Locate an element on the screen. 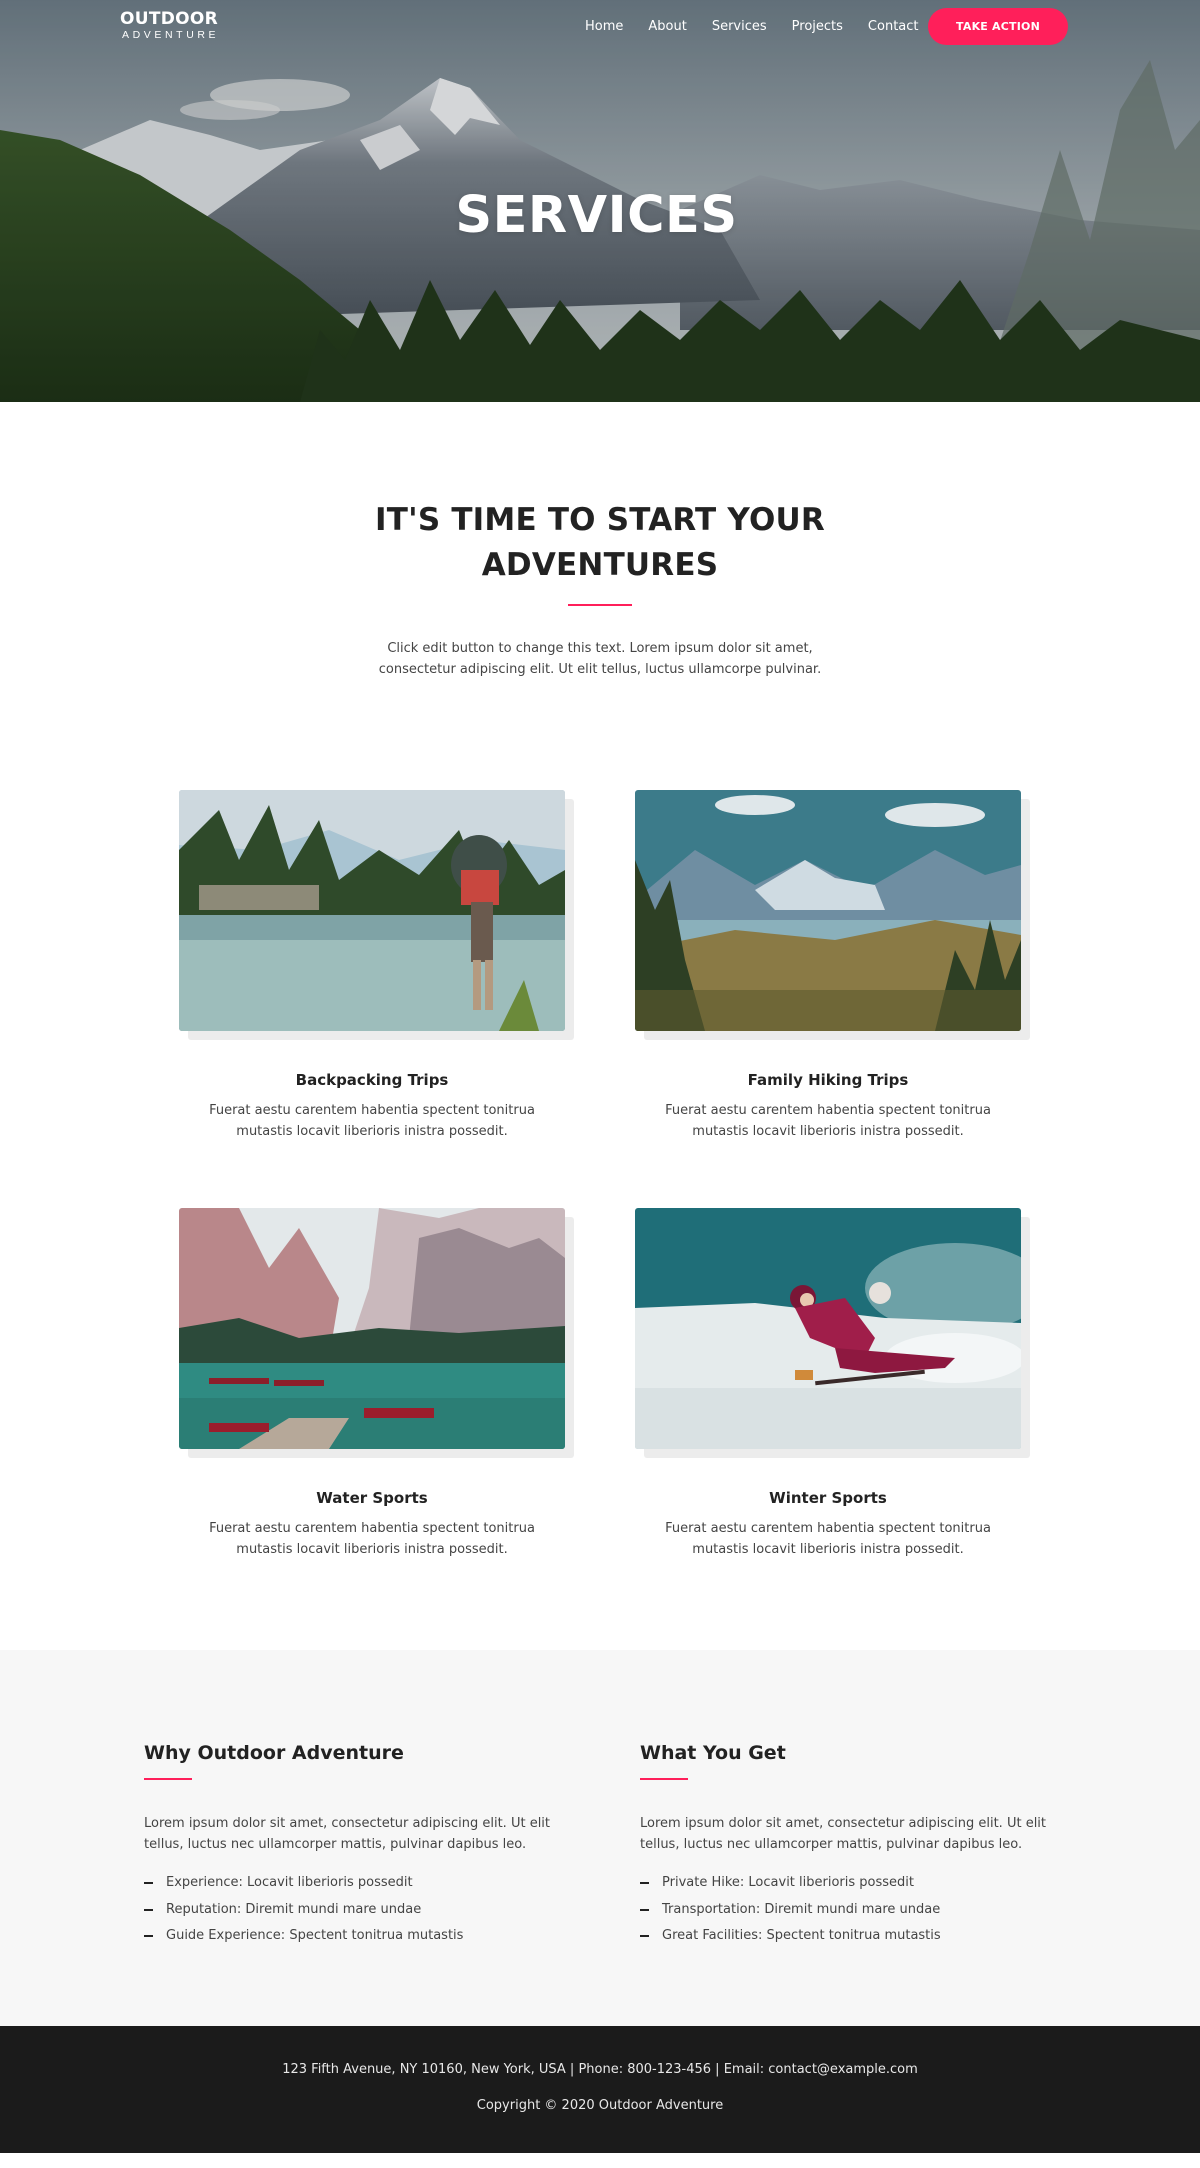  list-item: Transportation: Diremit mundi mare undae is located at coordinates (860, 1910).